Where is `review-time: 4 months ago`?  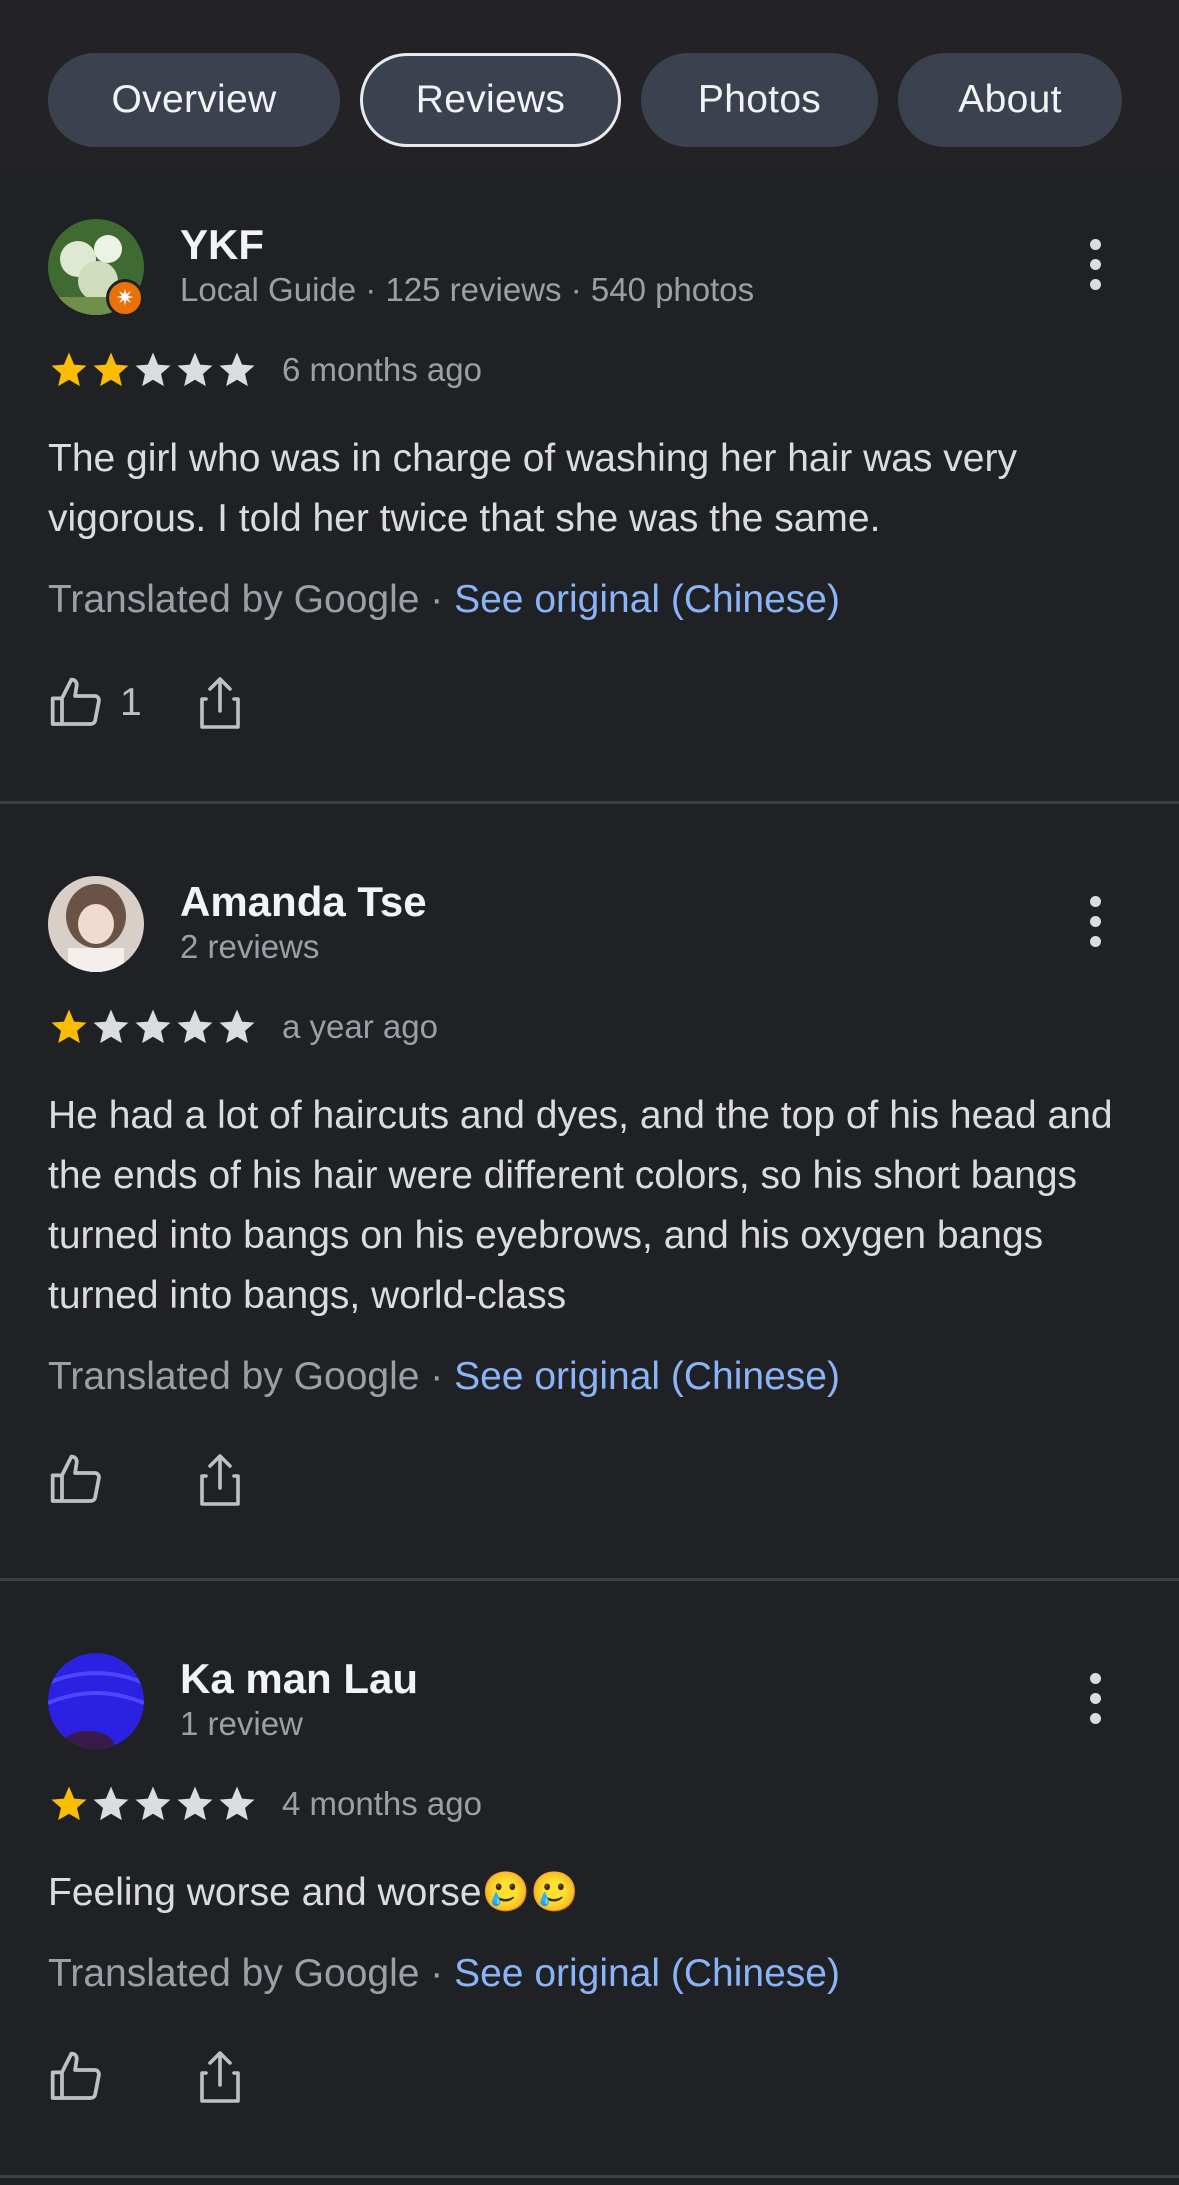
review-time: 4 months ago is located at coordinates (382, 1803).